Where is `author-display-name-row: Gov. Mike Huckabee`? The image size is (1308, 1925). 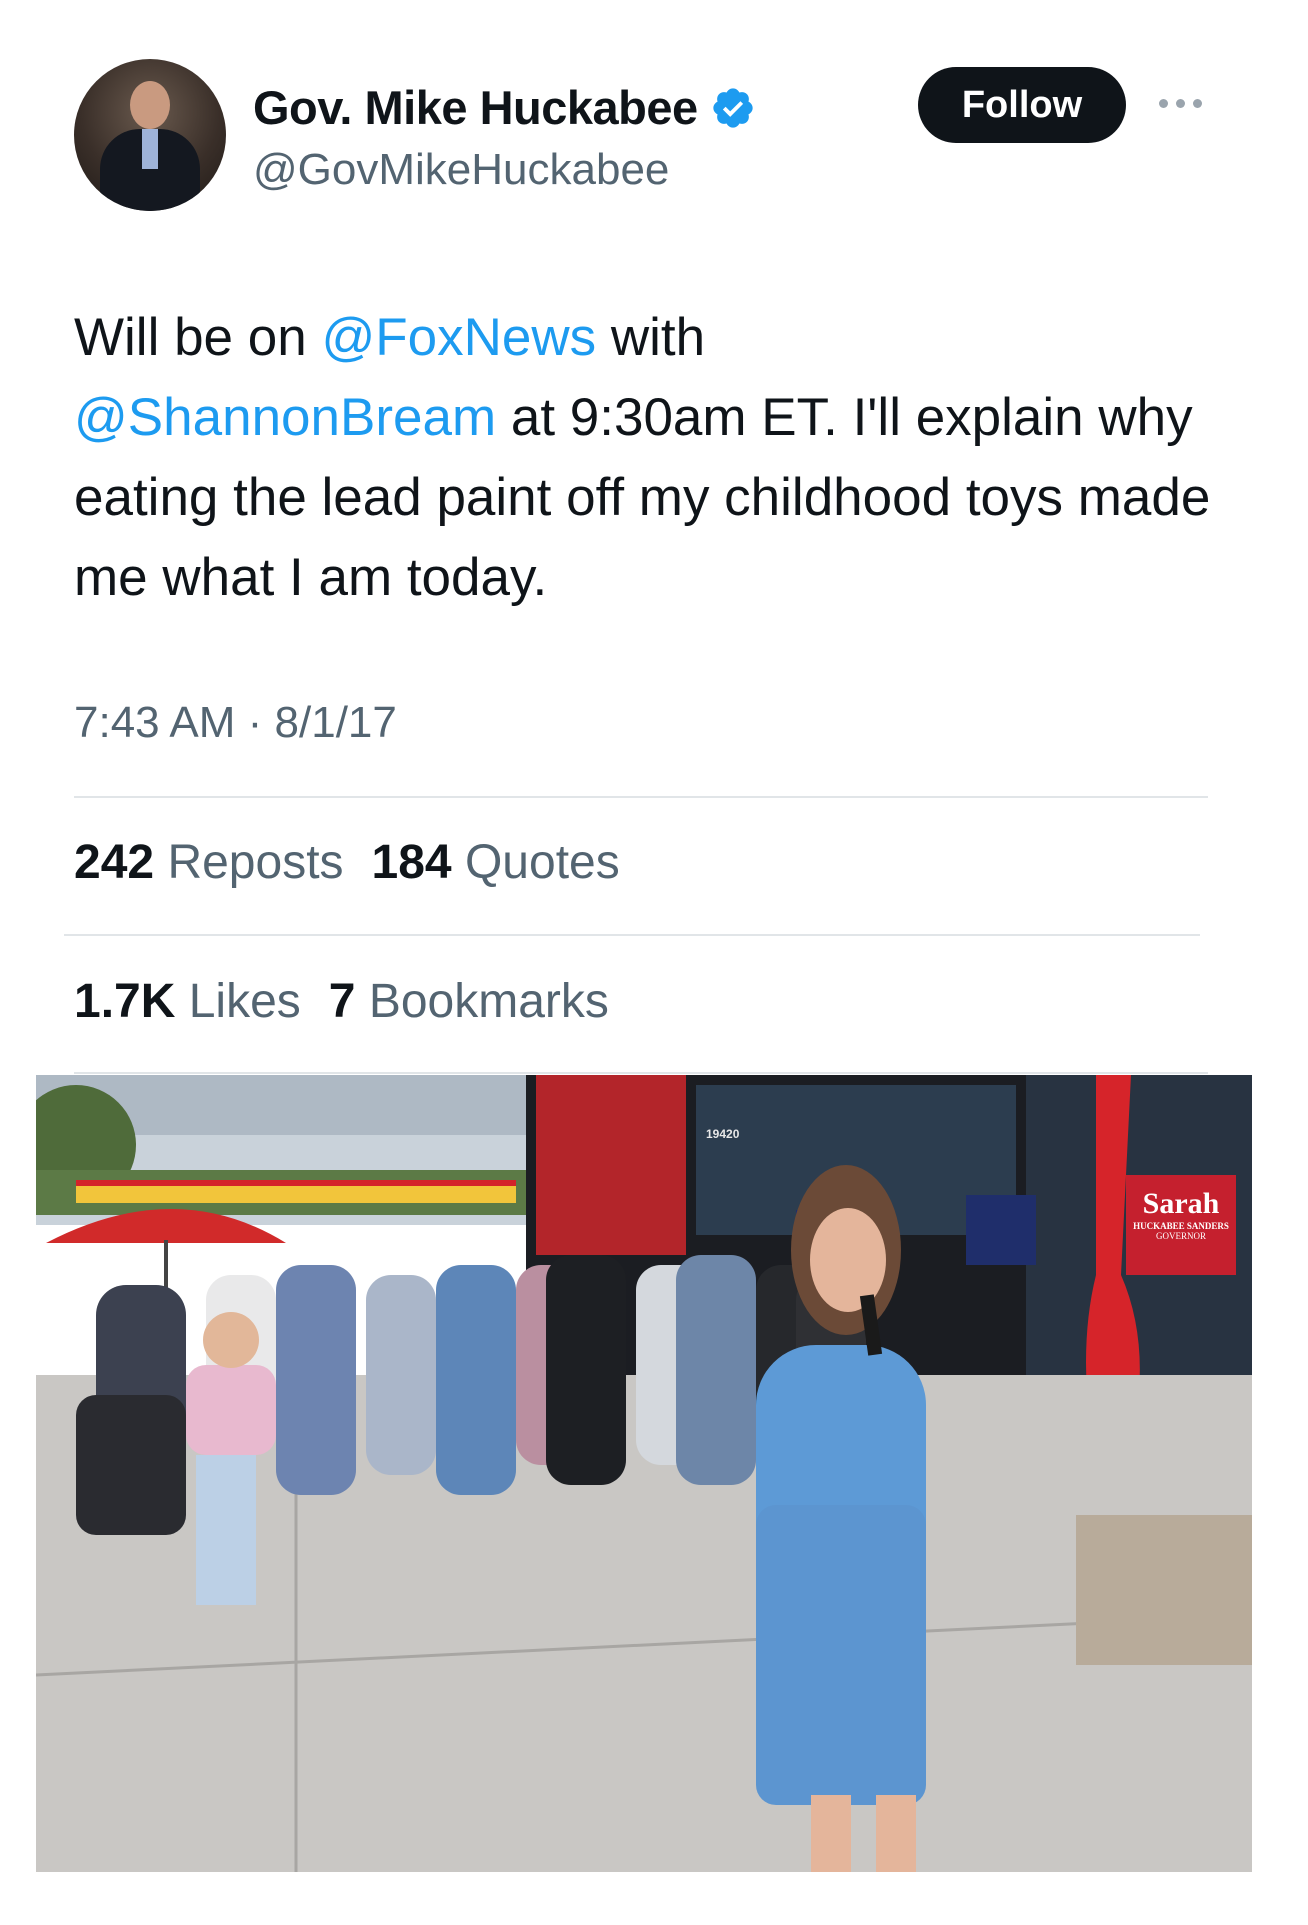 author-display-name-row: Gov. Mike Huckabee is located at coordinates (504, 107).